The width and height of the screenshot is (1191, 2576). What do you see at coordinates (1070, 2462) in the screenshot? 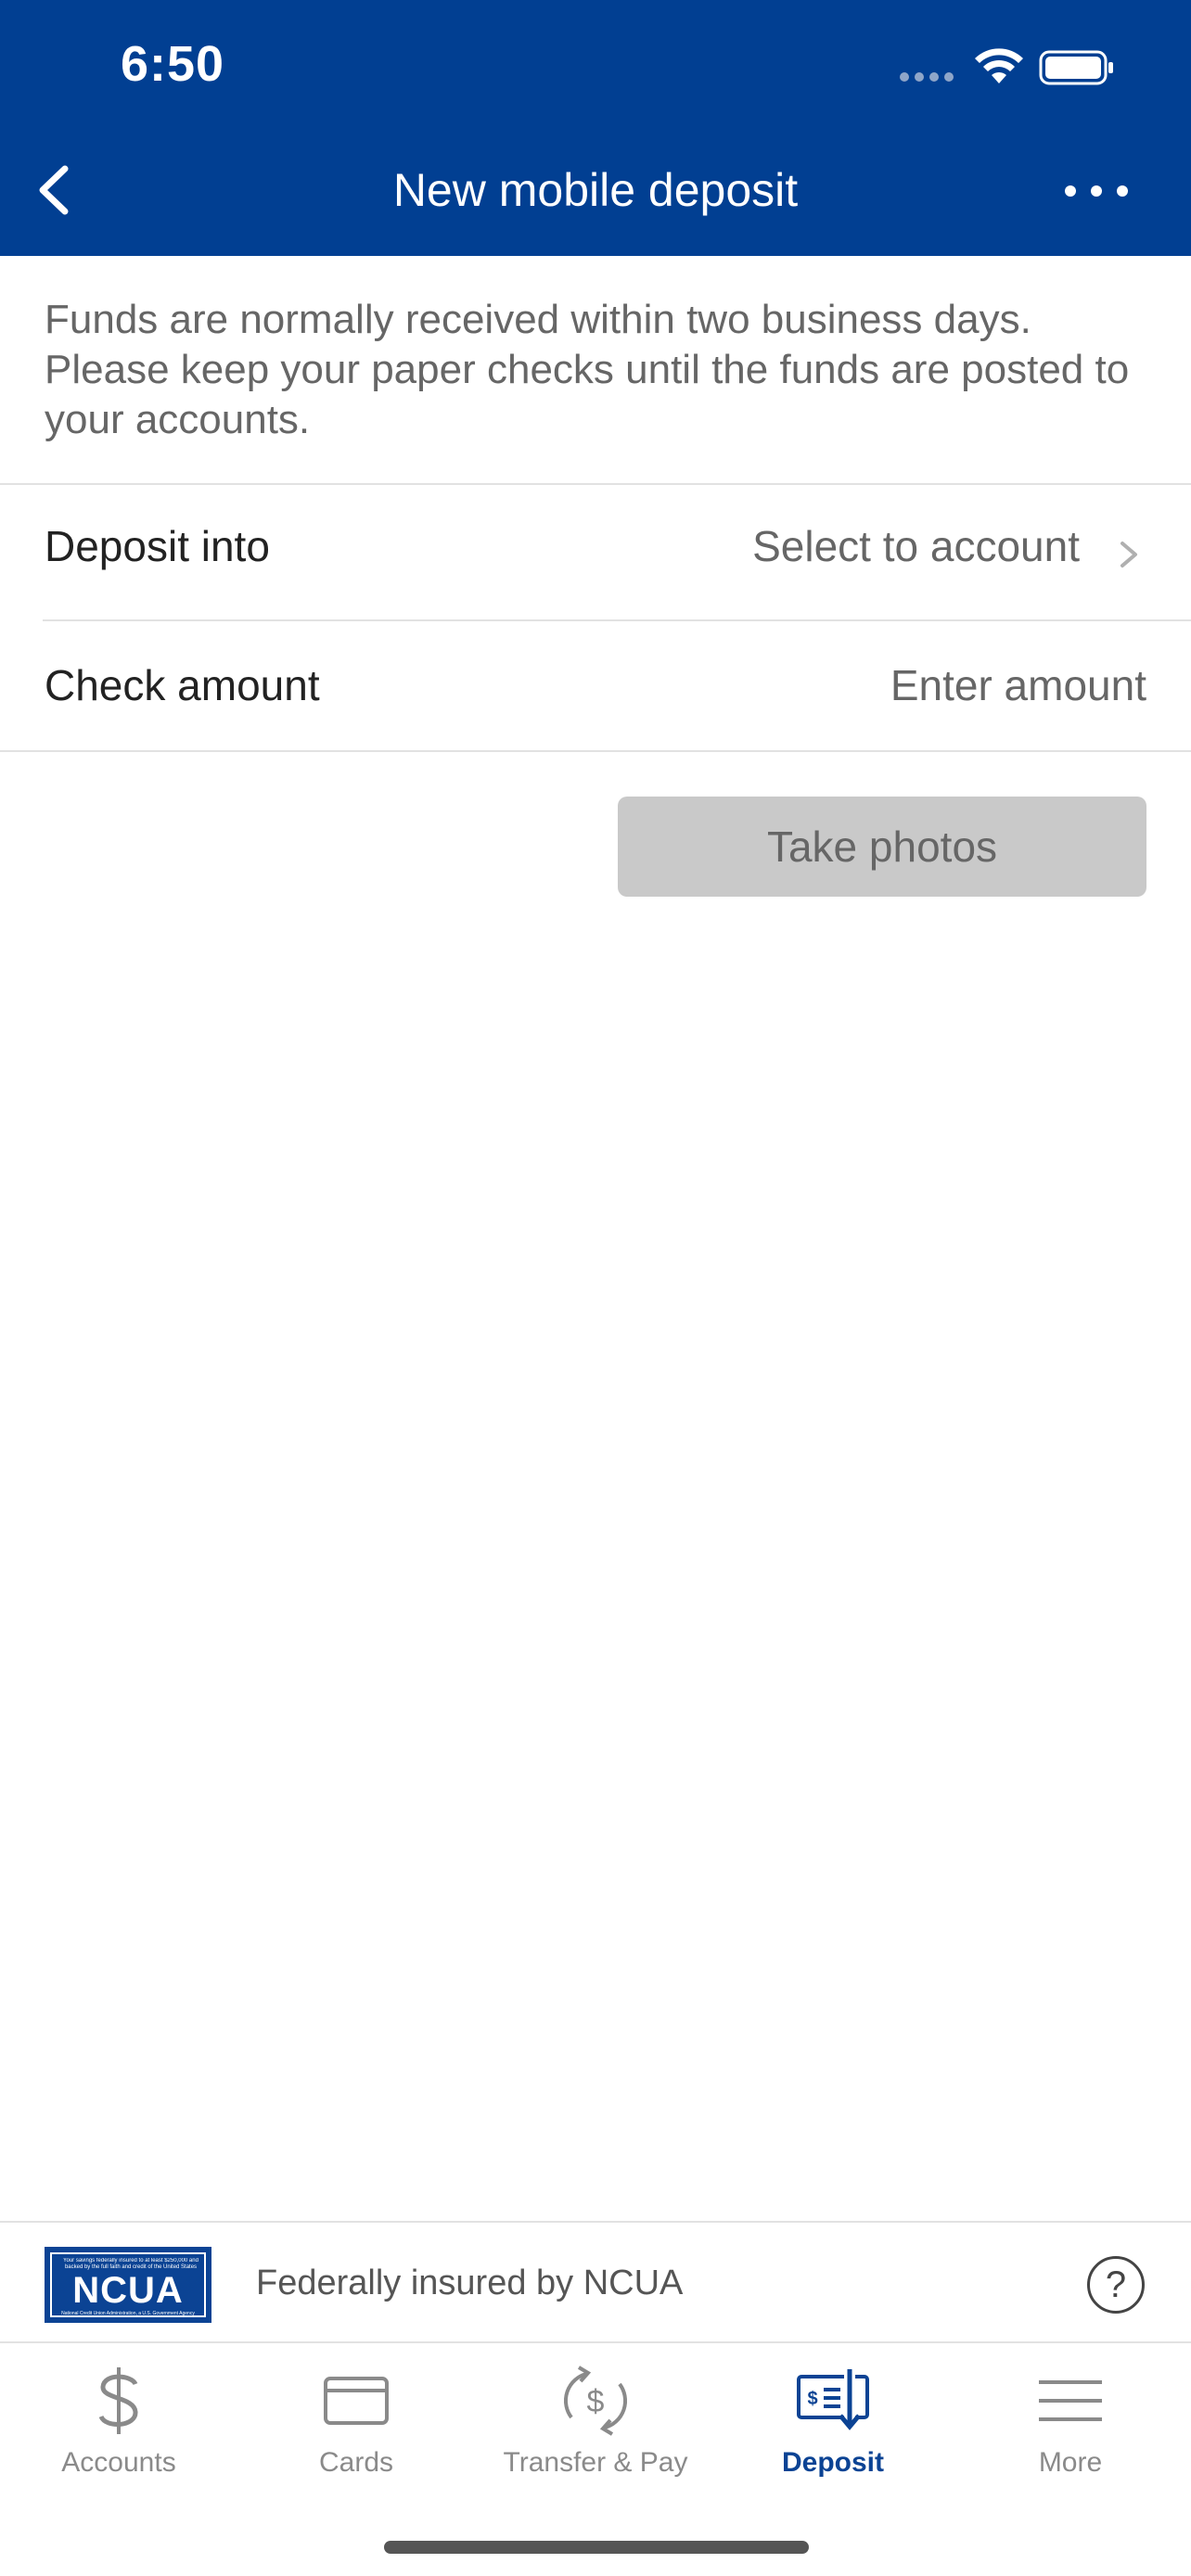
I see `tab-label: More` at bounding box center [1070, 2462].